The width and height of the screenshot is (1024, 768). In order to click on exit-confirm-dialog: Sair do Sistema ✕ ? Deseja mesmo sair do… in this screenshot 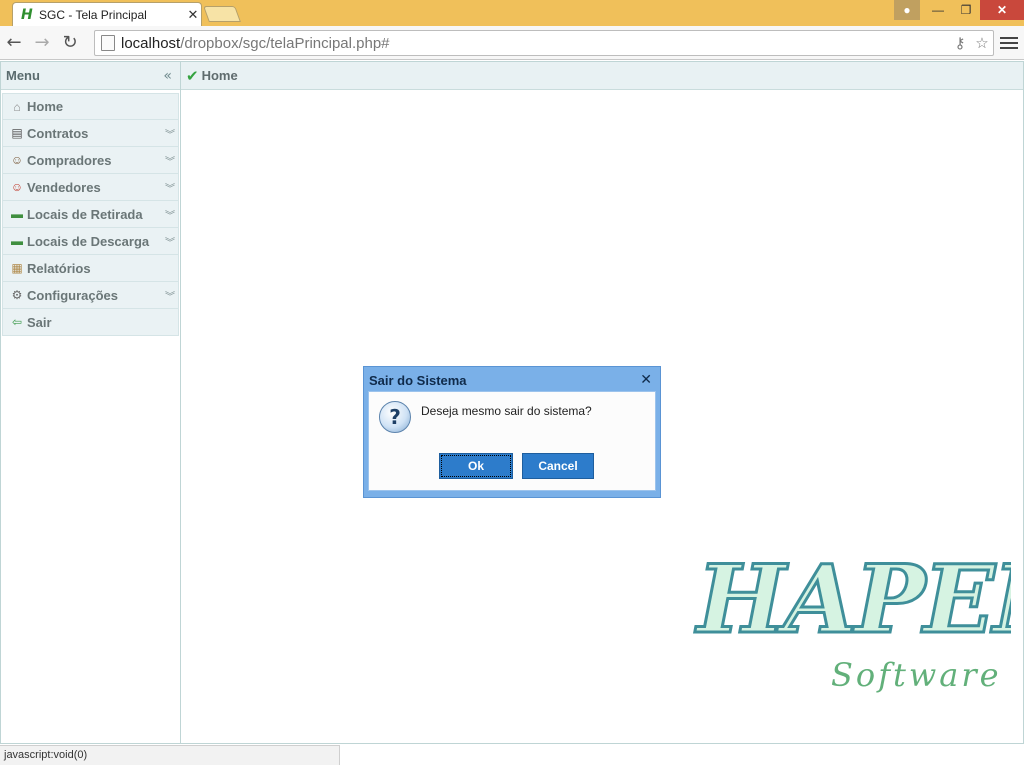, I will do `click(512, 432)`.